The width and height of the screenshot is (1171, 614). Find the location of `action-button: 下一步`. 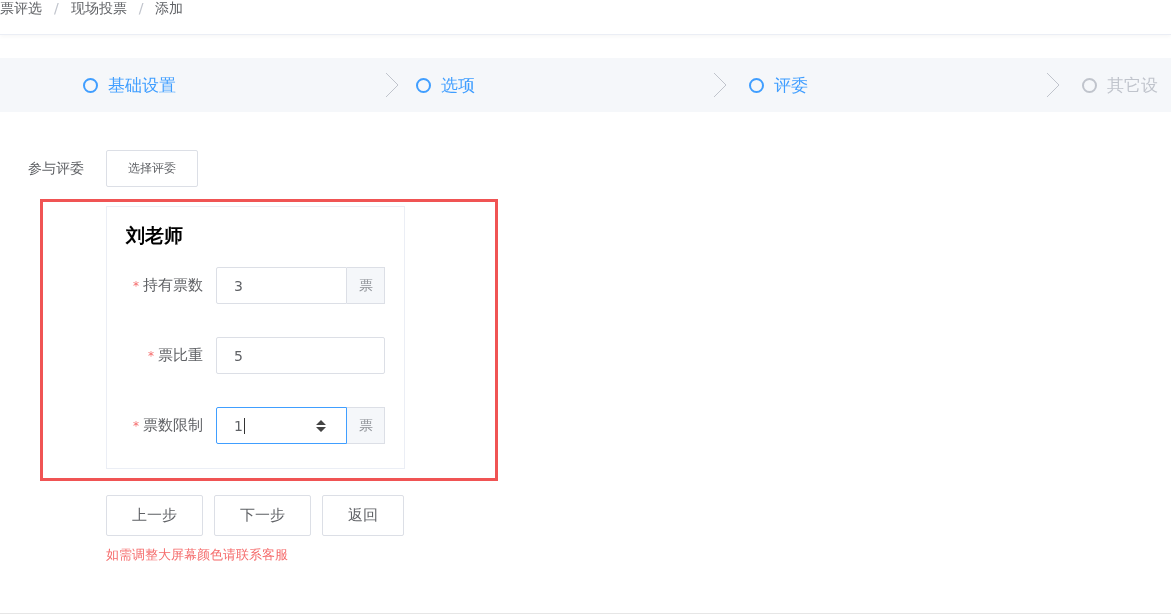

action-button: 下一步 is located at coordinates (262, 515).